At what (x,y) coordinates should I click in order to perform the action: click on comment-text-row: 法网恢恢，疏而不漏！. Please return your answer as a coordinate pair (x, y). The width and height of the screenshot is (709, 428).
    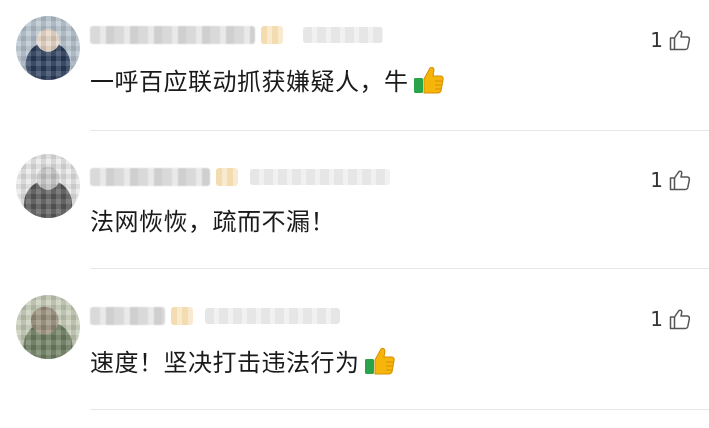
    Looking at the image, I should click on (212, 219).